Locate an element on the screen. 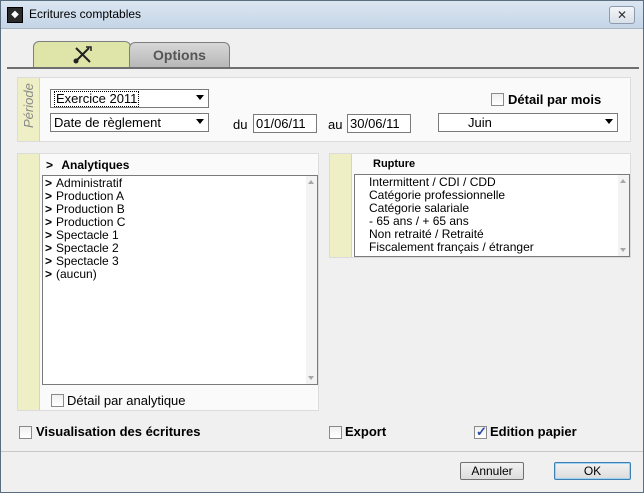 This screenshot has height=493, width=644. detail-par-mois-label: Détail par mois is located at coordinates (555, 99).